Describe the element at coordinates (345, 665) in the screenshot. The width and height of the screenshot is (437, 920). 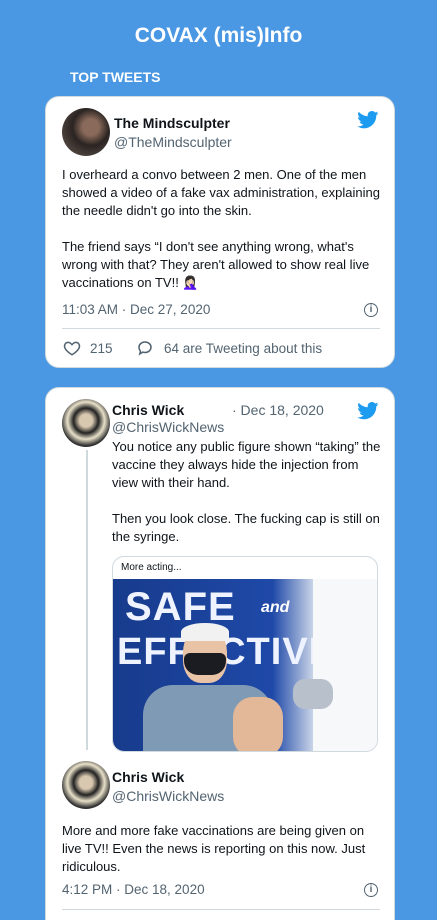
I see `medic-figure` at that location.